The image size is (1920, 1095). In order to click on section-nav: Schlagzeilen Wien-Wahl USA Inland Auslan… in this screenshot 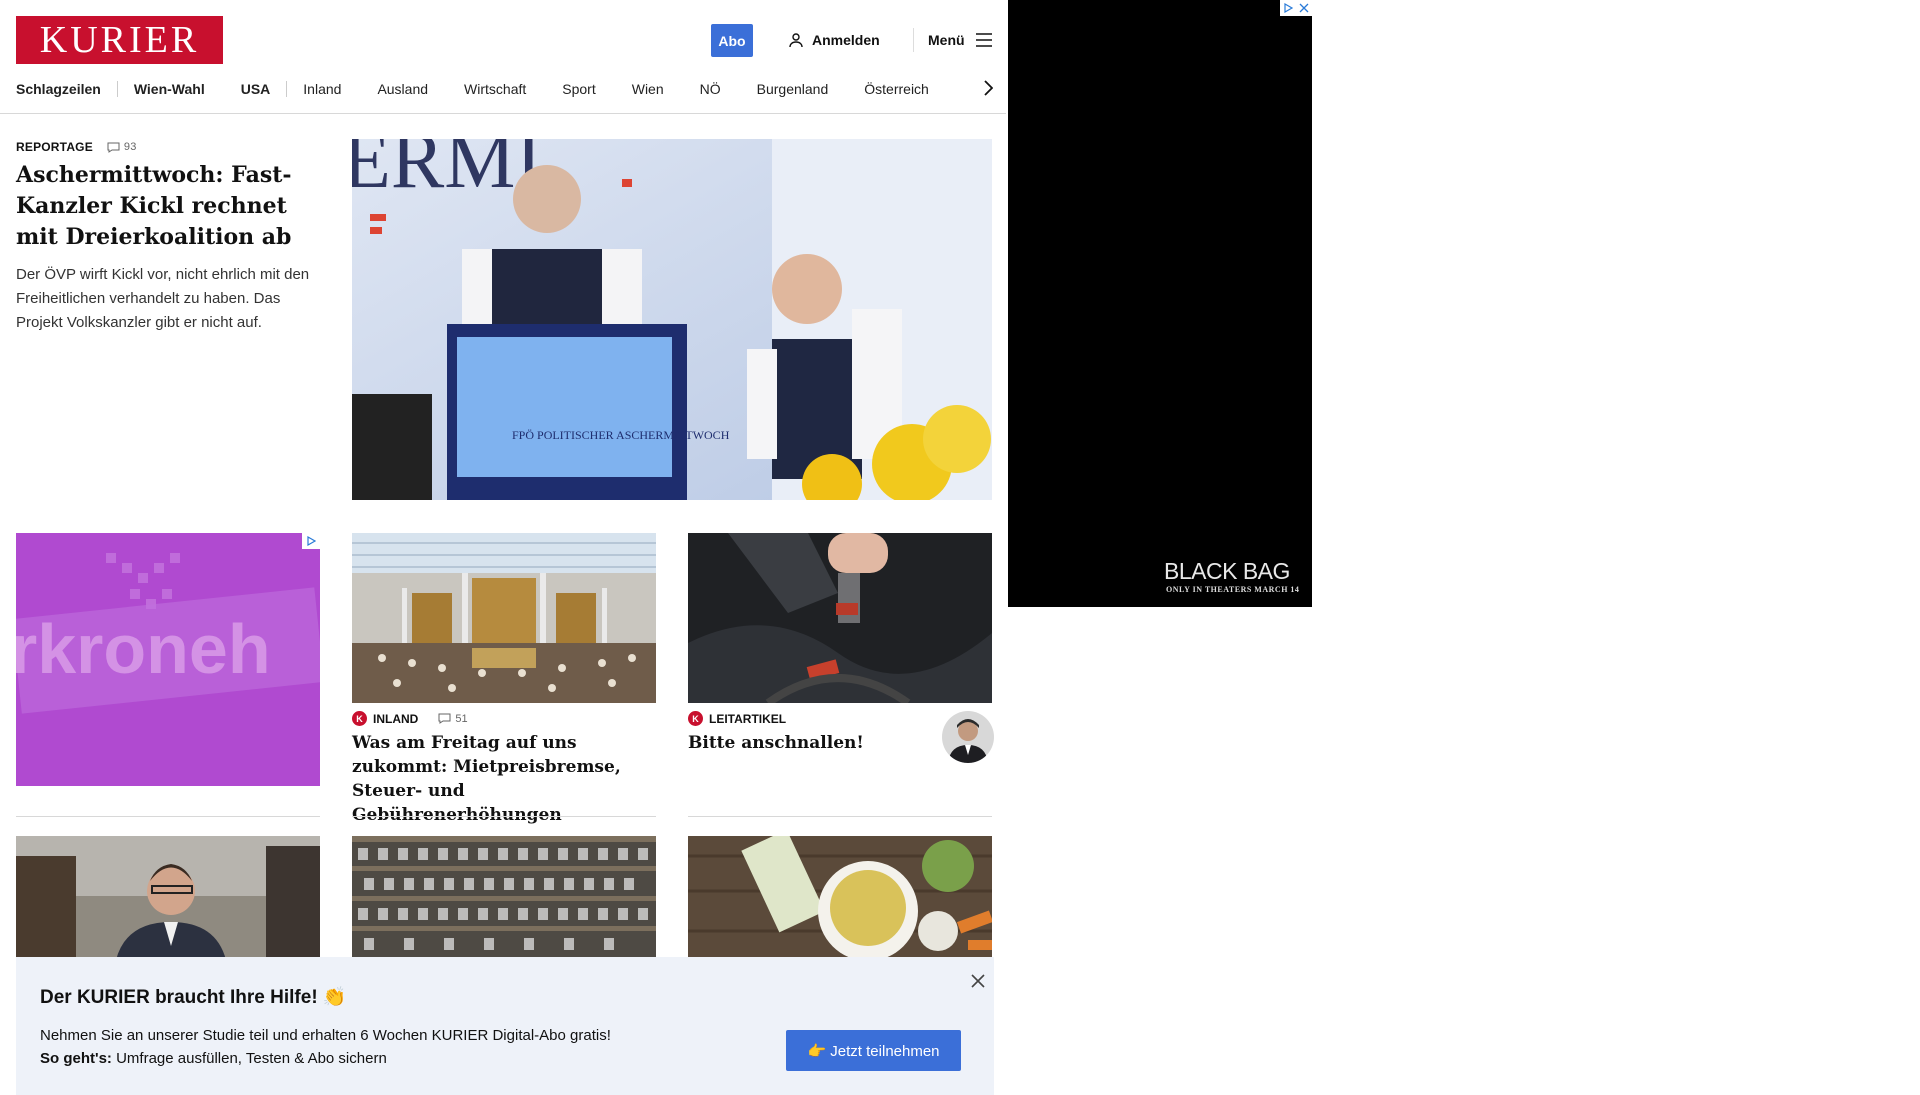, I will do `click(506, 89)`.